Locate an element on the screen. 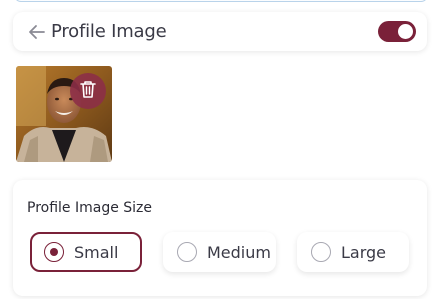  profile-image-header: Profile Image is located at coordinates (220, 31).